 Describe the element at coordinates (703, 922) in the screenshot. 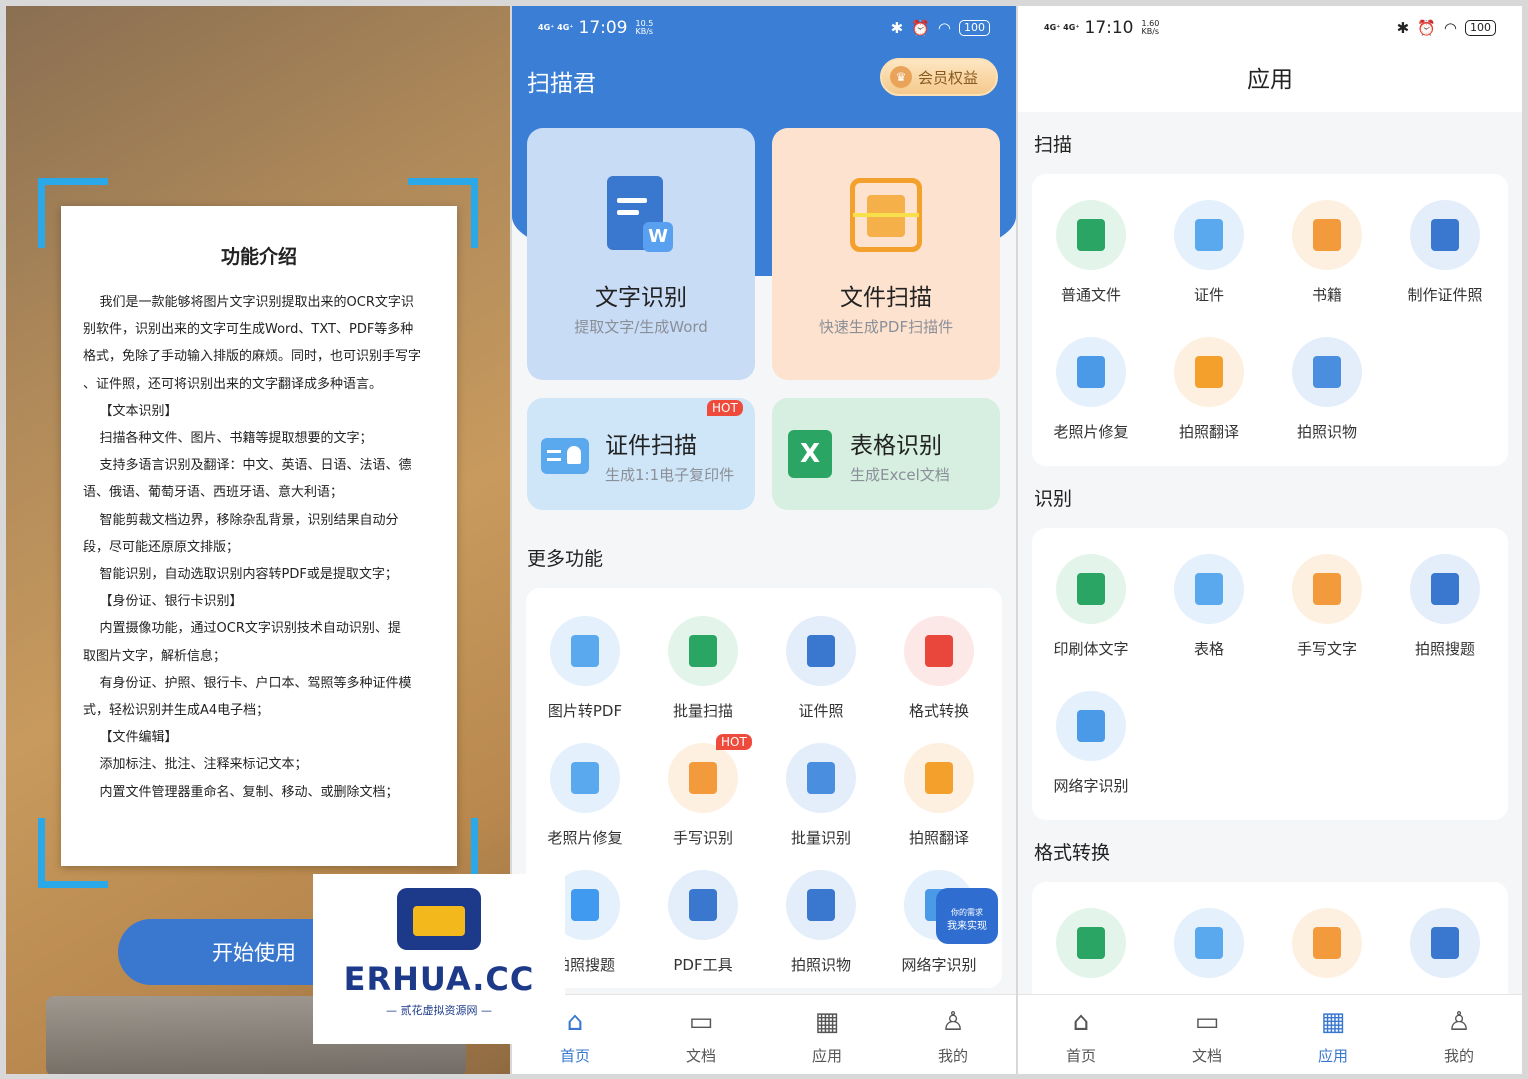

I see `function-item: PDF工具` at that location.